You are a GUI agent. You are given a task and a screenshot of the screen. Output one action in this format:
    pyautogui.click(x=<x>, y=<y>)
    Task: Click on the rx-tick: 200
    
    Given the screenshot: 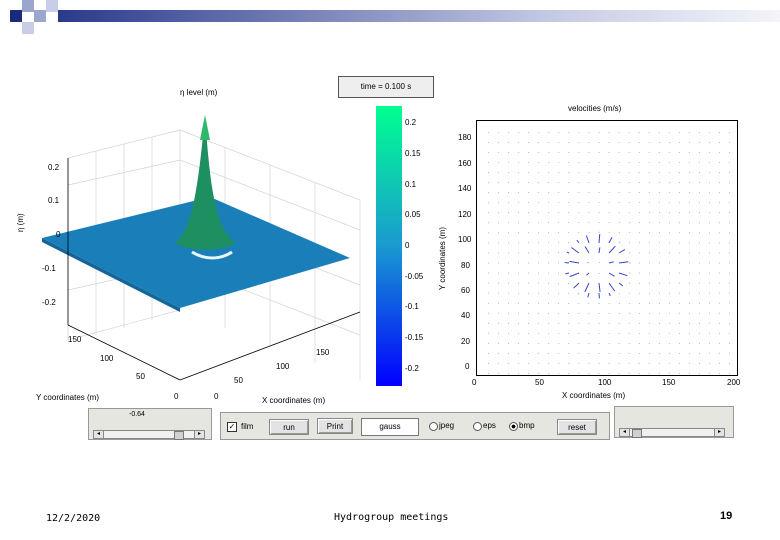 What is the action you would take?
    pyautogui.click(x=734, y=382)
    